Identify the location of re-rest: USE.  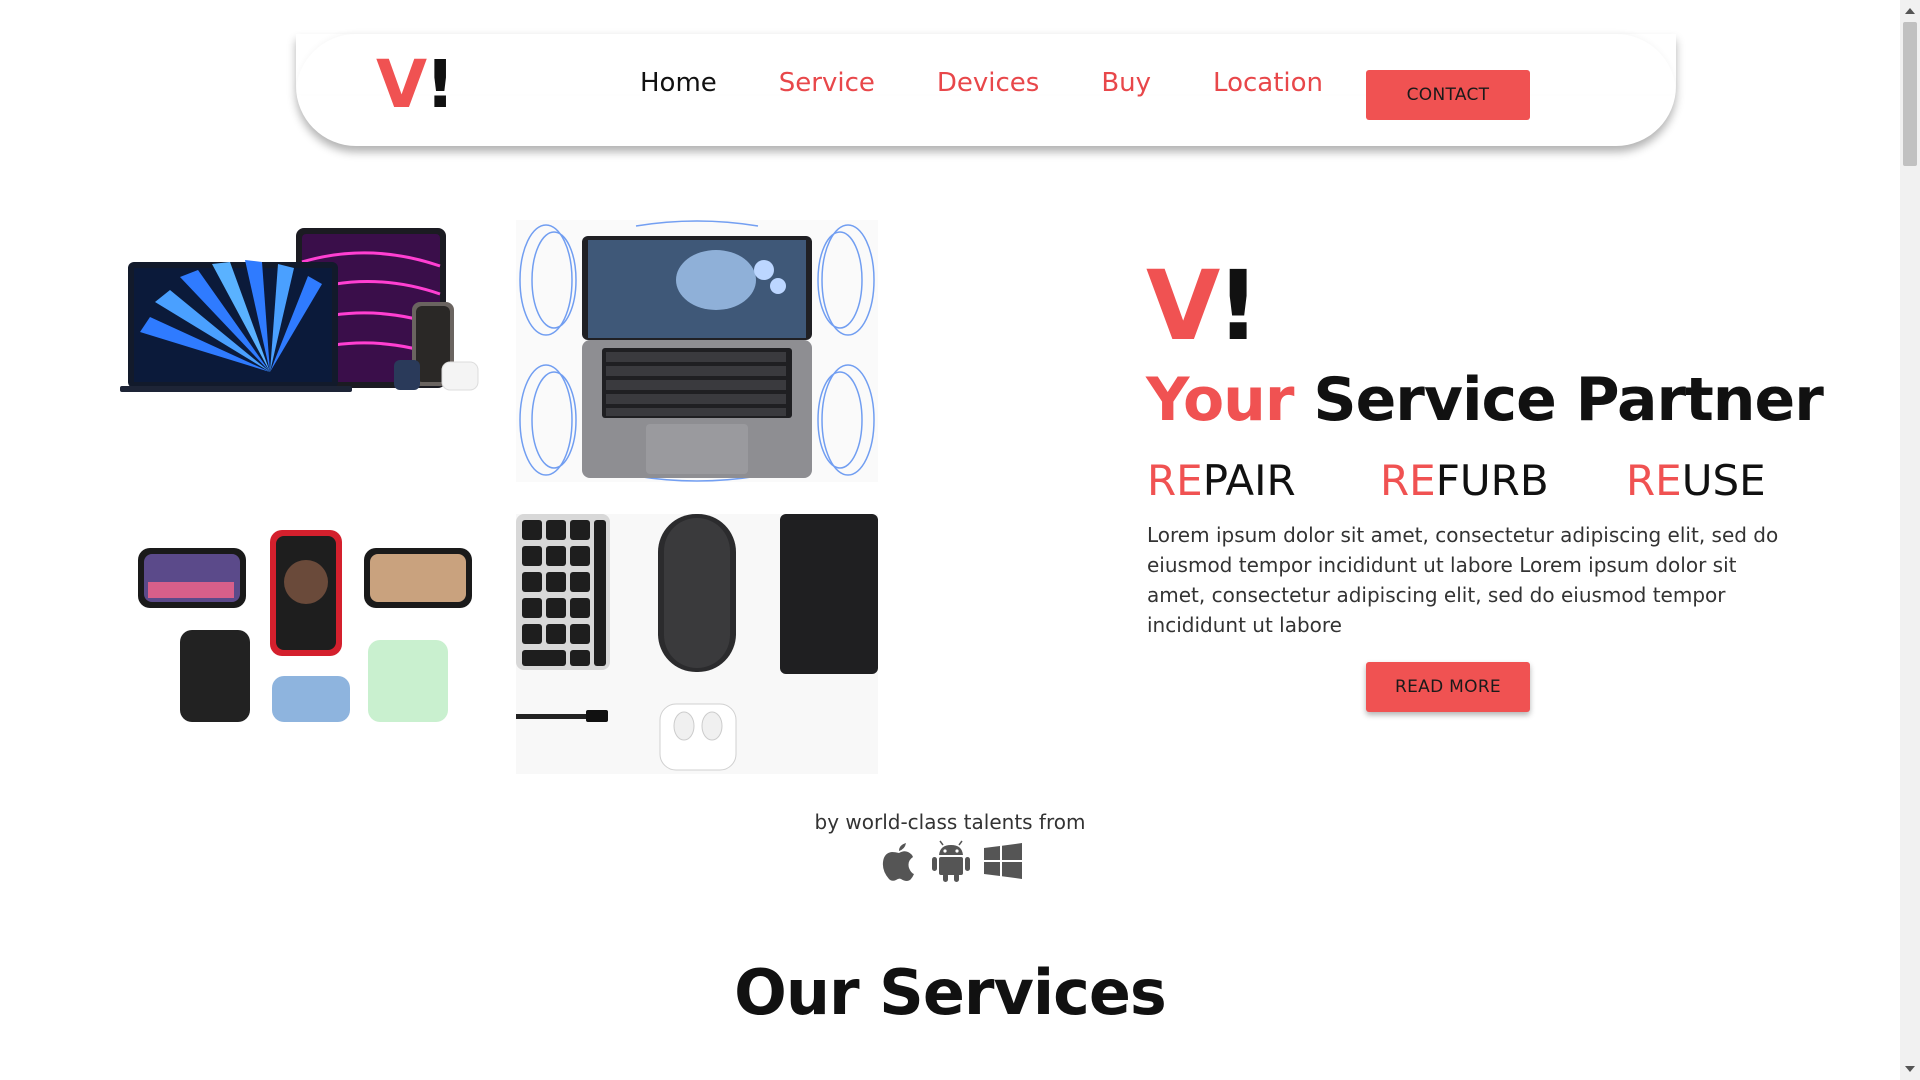
(1723, 480).